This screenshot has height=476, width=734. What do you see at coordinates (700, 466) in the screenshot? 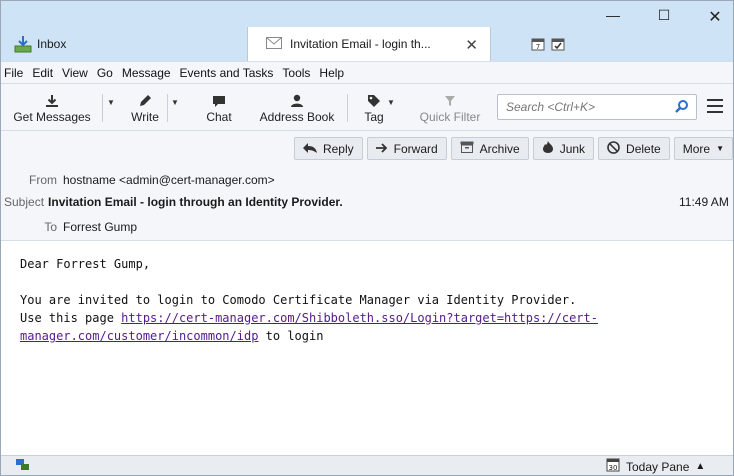
I see `chevron-up-icon: ▲` at bounding box center [700, 466].